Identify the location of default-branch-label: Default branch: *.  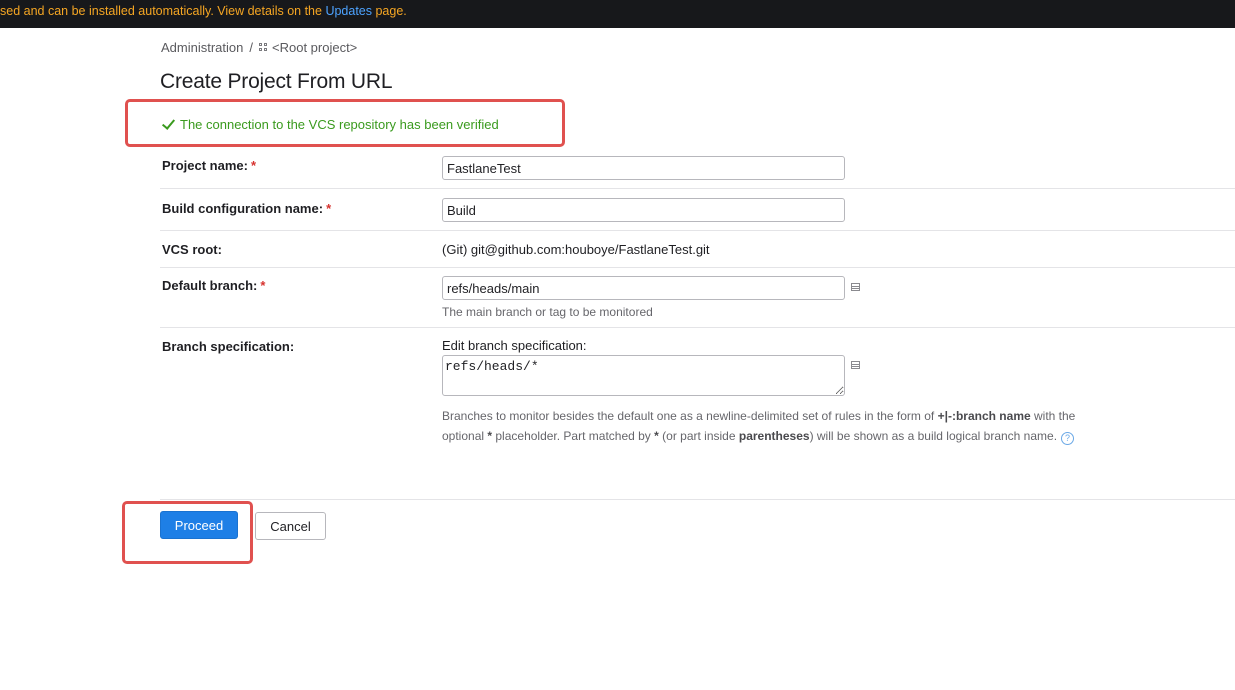
(213, 285).